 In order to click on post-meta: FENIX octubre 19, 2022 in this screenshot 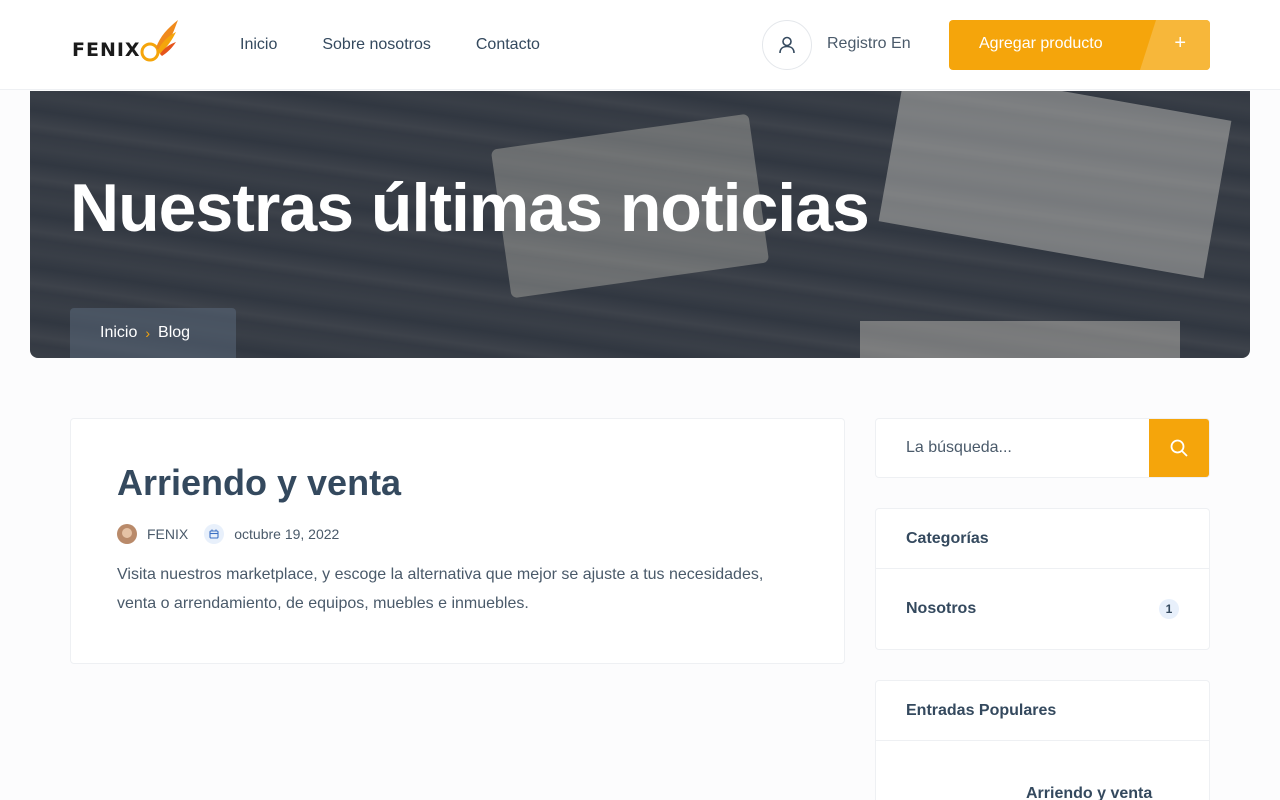, I will do `click(228, 534)`.